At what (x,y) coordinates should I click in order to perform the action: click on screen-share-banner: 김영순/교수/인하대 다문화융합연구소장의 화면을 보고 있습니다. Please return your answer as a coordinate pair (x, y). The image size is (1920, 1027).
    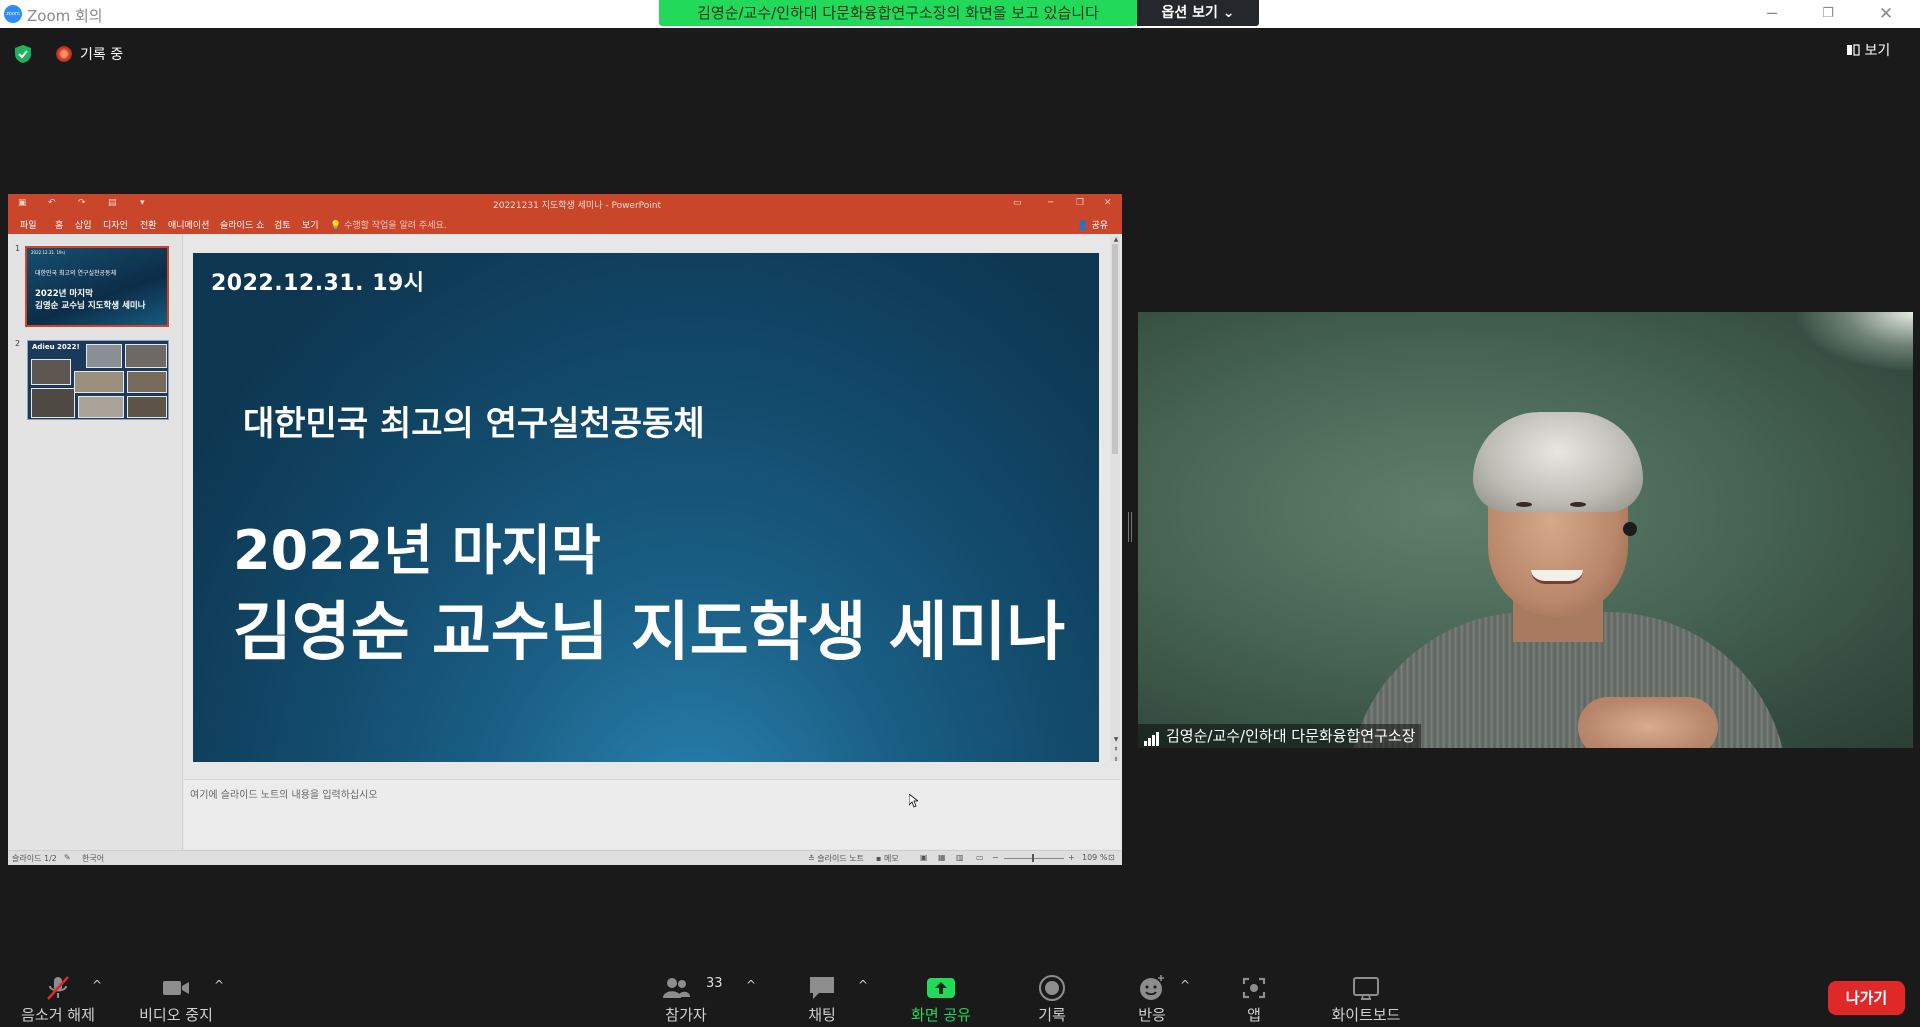
    Looking at the image, I should click on (898, 13).